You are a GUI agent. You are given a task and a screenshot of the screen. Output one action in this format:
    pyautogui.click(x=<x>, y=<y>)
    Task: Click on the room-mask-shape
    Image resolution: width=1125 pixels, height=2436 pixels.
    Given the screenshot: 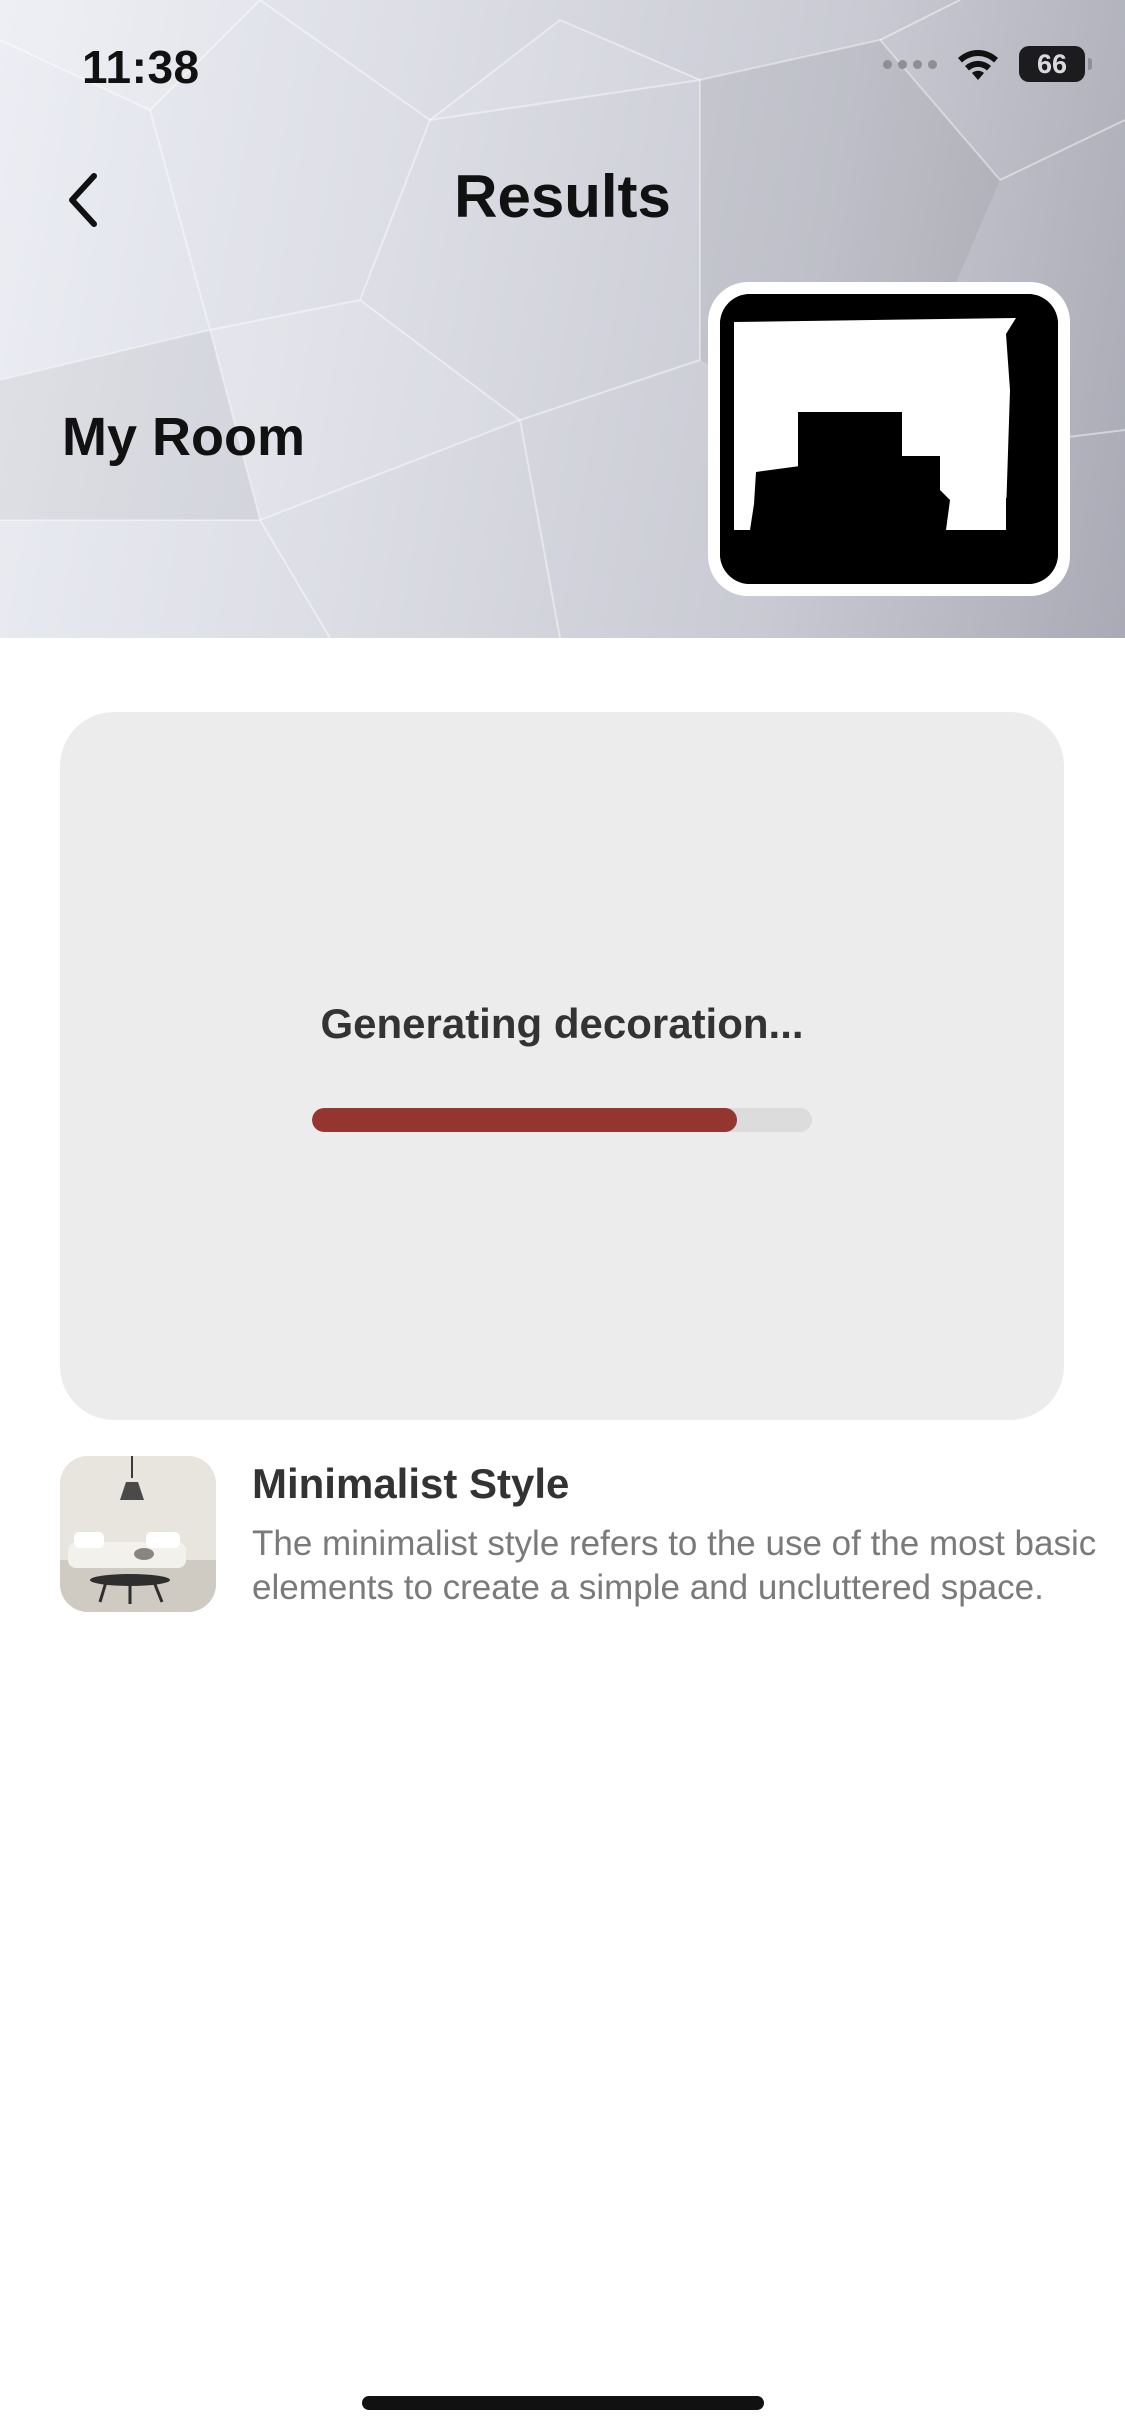 What is the action you would take?
    pyautogui.click(x=889, y=439)
    